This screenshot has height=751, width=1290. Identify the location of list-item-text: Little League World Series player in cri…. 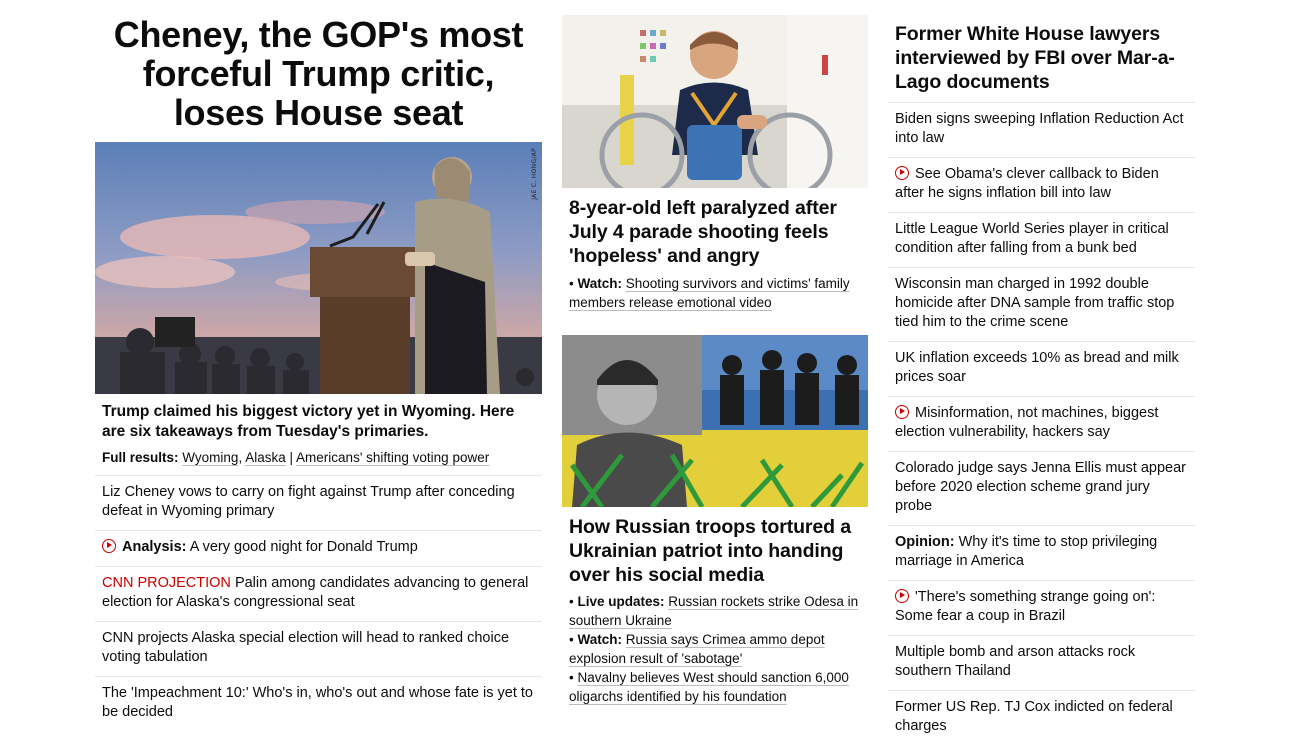
(1032, 238).